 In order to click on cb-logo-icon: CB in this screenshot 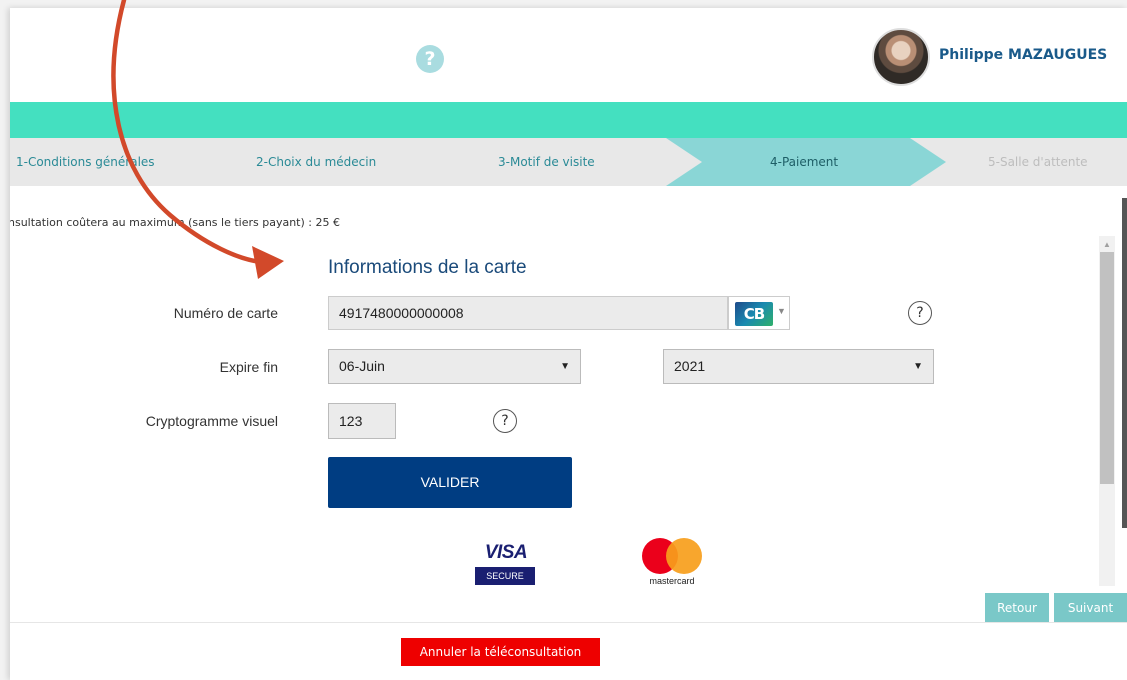, I will do `click(754, 314)`.